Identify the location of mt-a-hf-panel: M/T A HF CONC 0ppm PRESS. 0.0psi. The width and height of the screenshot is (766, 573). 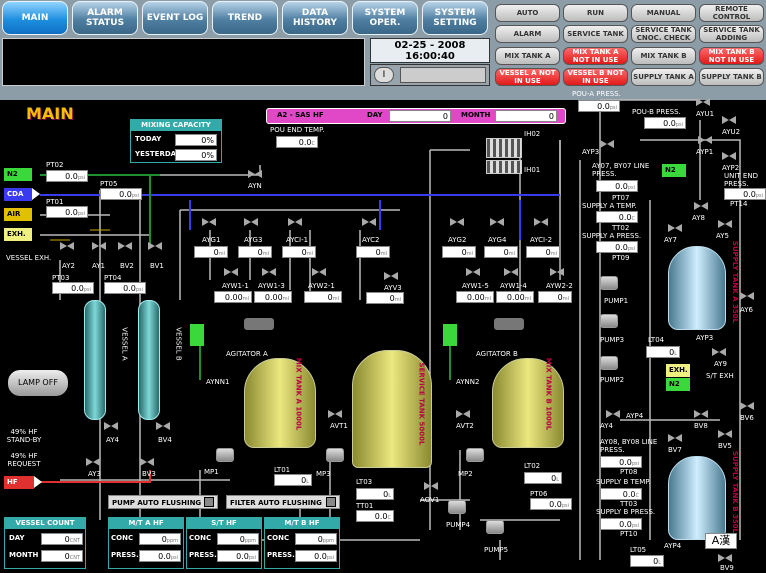
(146, 543).